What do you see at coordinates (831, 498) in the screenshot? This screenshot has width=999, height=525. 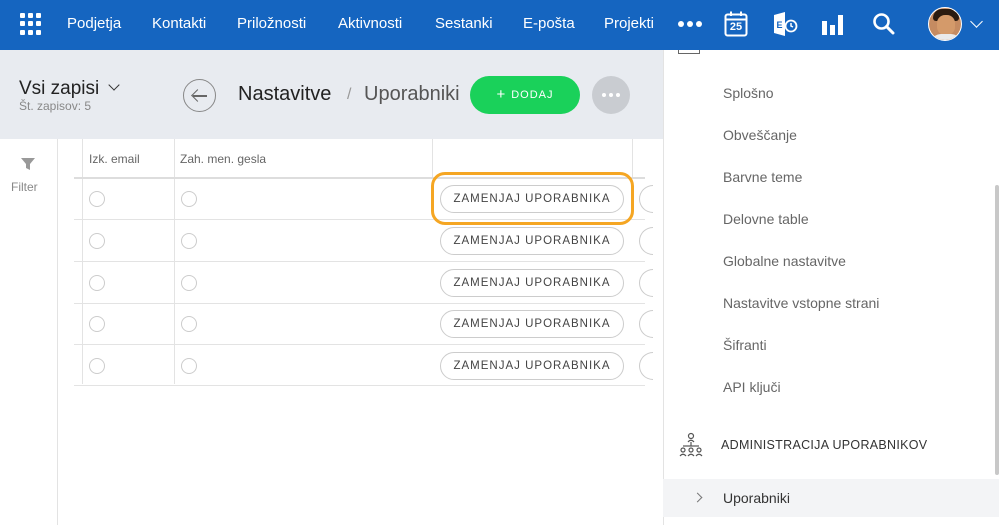 I see `settings-item-uporabniki-row` at bounding box center [831, 498].